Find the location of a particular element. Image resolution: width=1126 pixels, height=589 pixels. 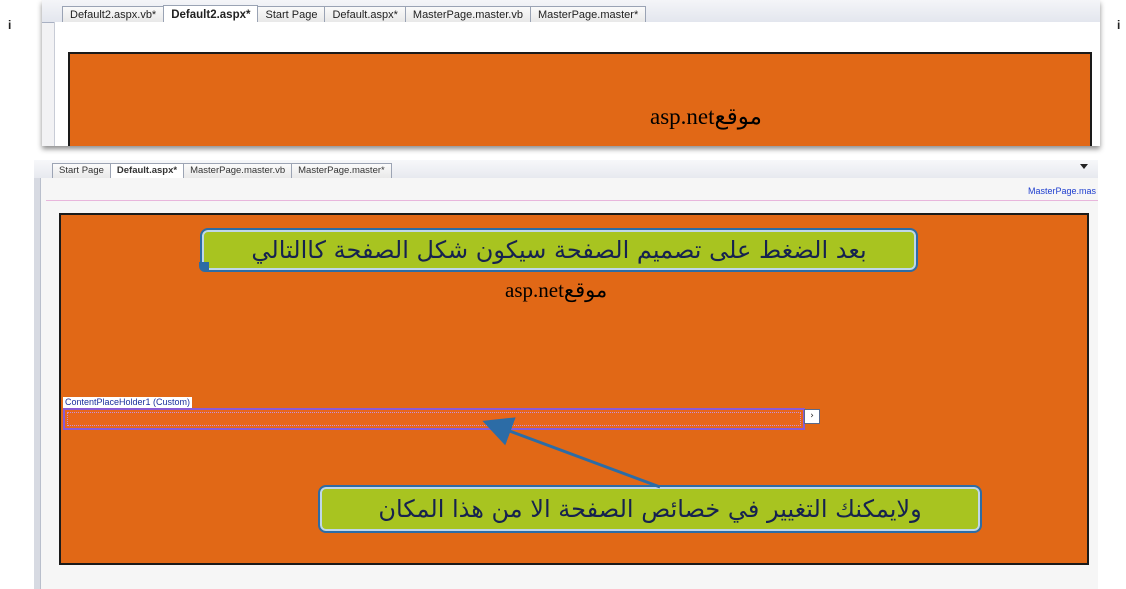

arrow-line is located at coordinates (571, 453).